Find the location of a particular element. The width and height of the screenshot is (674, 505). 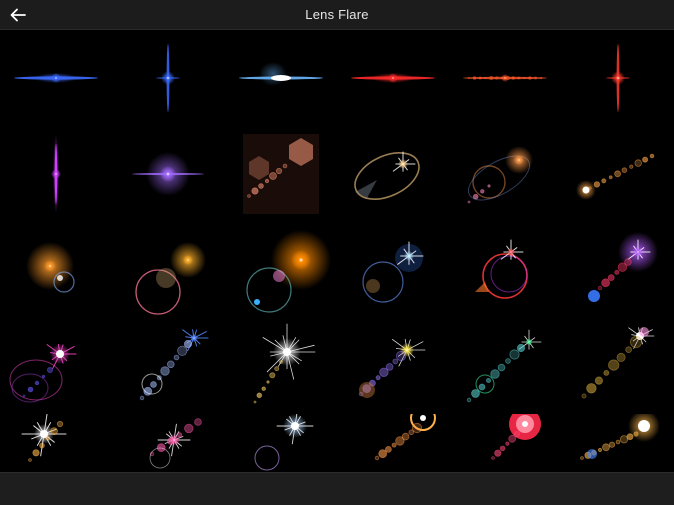

flare-tile-red-spike is located at coordinates (618, 78).